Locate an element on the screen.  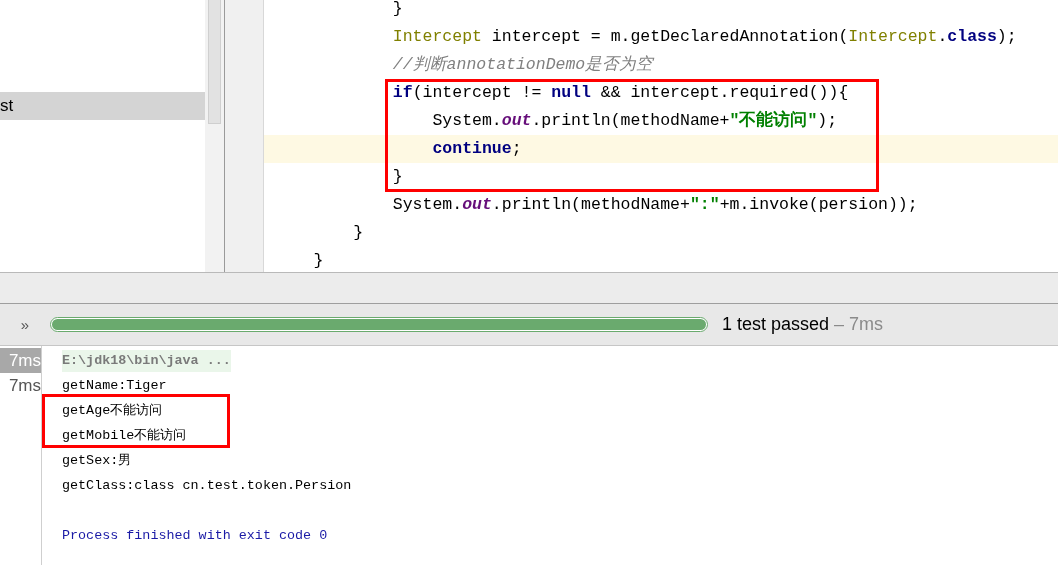
console-line: getClass:class cn.test.token.Persion is located at coordinates (207, 485).